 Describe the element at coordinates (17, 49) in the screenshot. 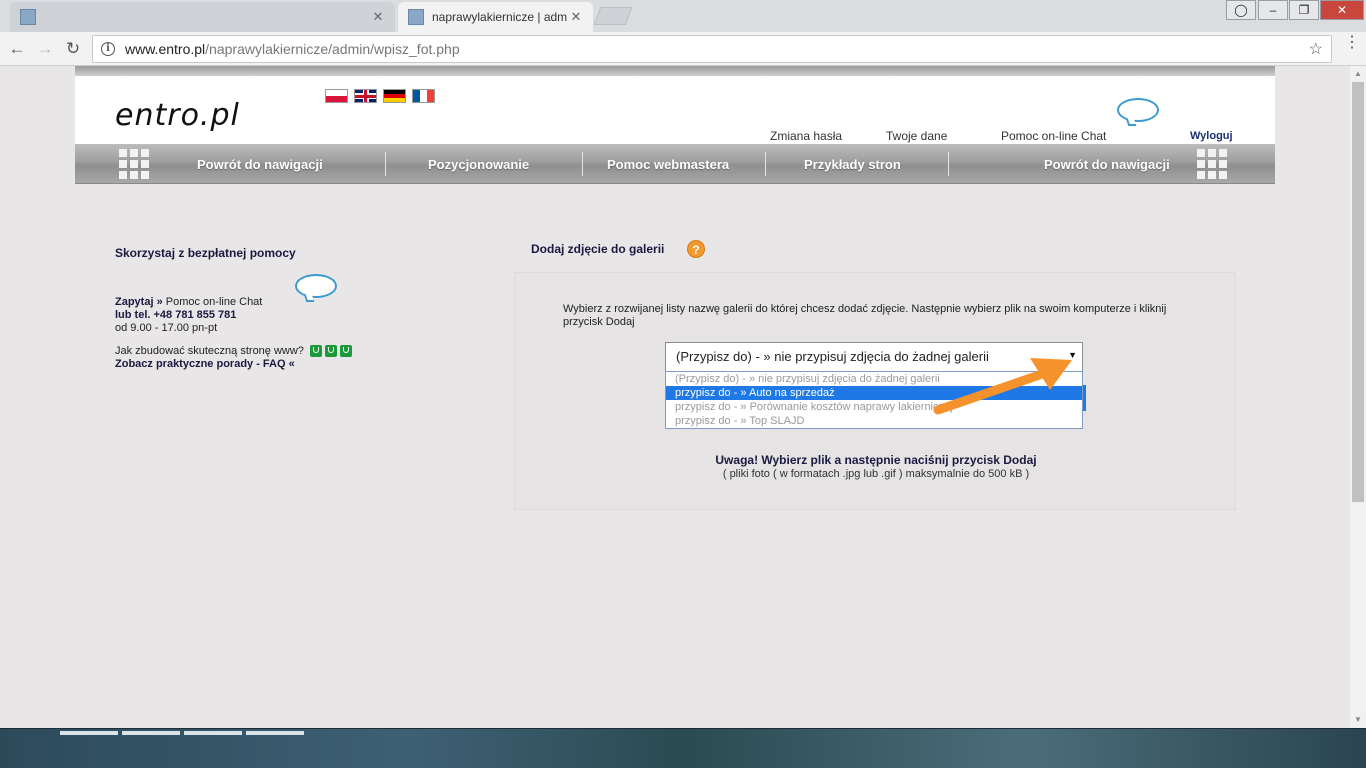

I see `back-arrow-icon: ←` at that location.